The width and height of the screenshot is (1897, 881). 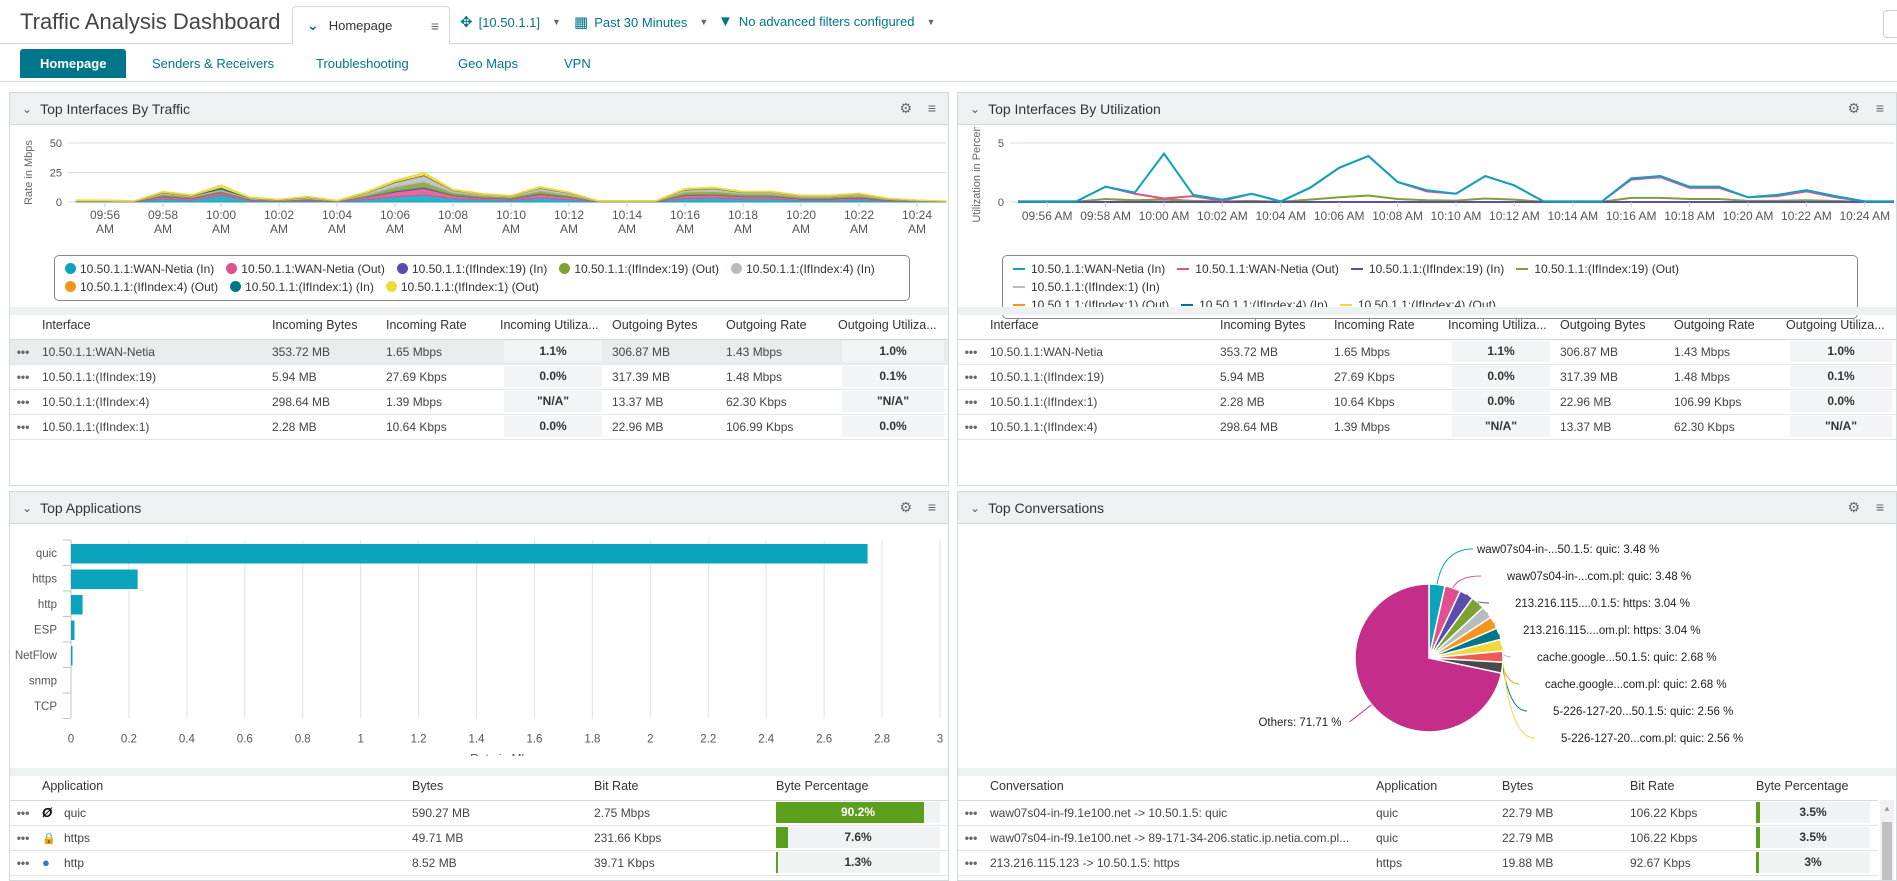 I want to click on application-cell: ● http, so click(x=221, y=863).